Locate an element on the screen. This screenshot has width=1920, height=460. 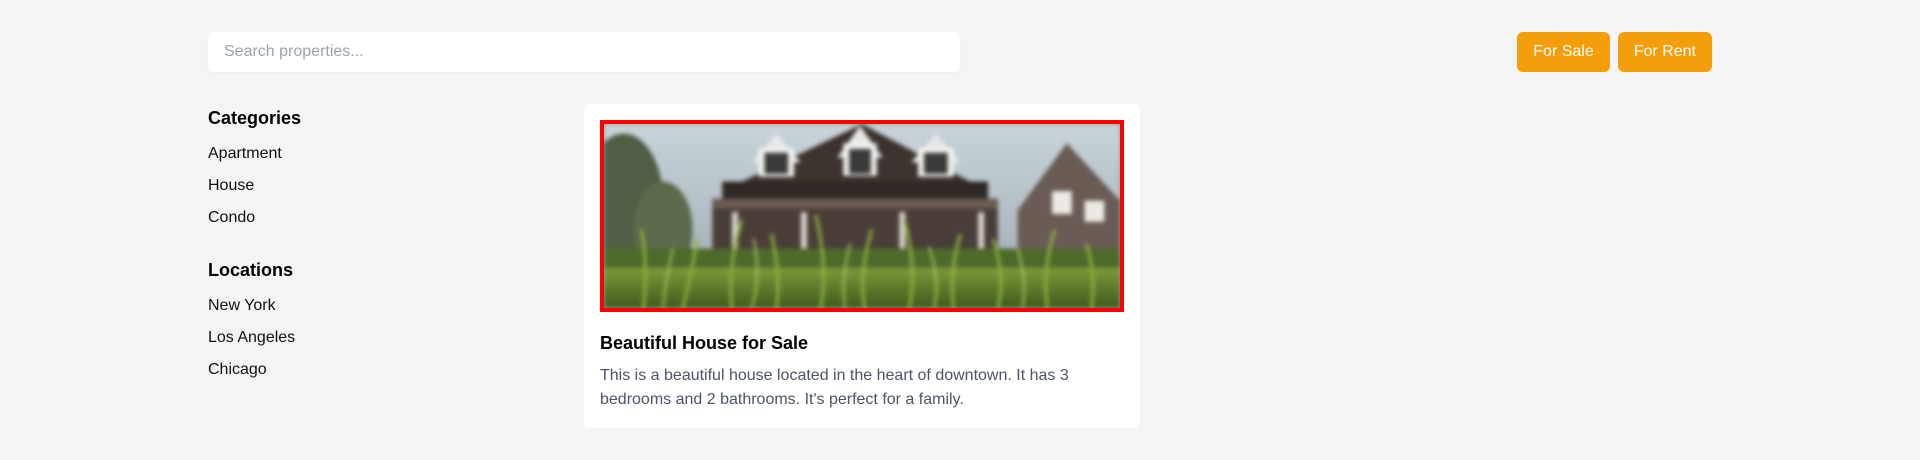
locations-list: New York Los Angeles Chicago is located at coordinates (358, 338).